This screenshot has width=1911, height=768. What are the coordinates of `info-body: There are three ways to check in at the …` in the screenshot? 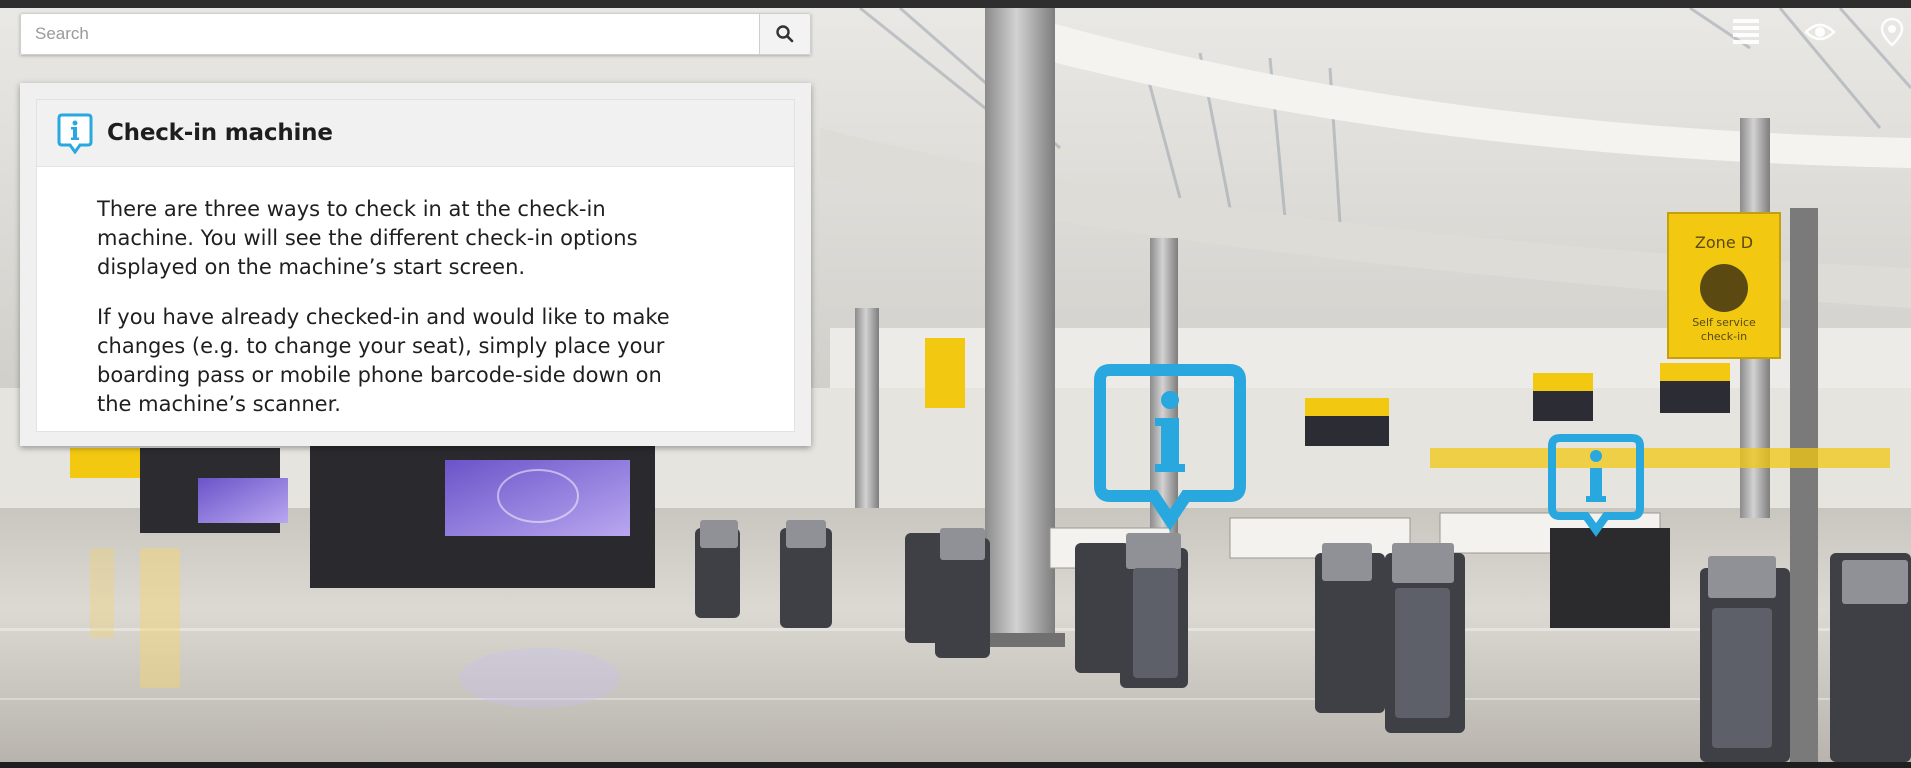 It's located at (415, 293).